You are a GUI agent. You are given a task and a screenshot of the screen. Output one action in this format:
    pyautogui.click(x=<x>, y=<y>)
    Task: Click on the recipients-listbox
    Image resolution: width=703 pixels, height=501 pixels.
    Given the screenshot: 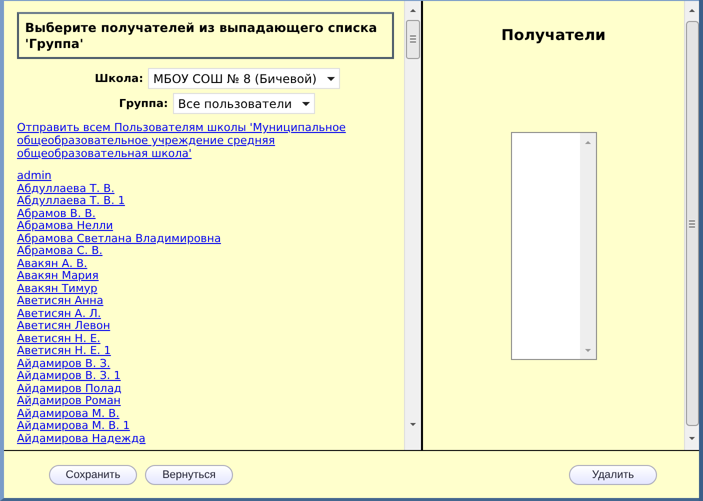 What is the action you would take?
    pyautogui.click(x=553, y=246)
    